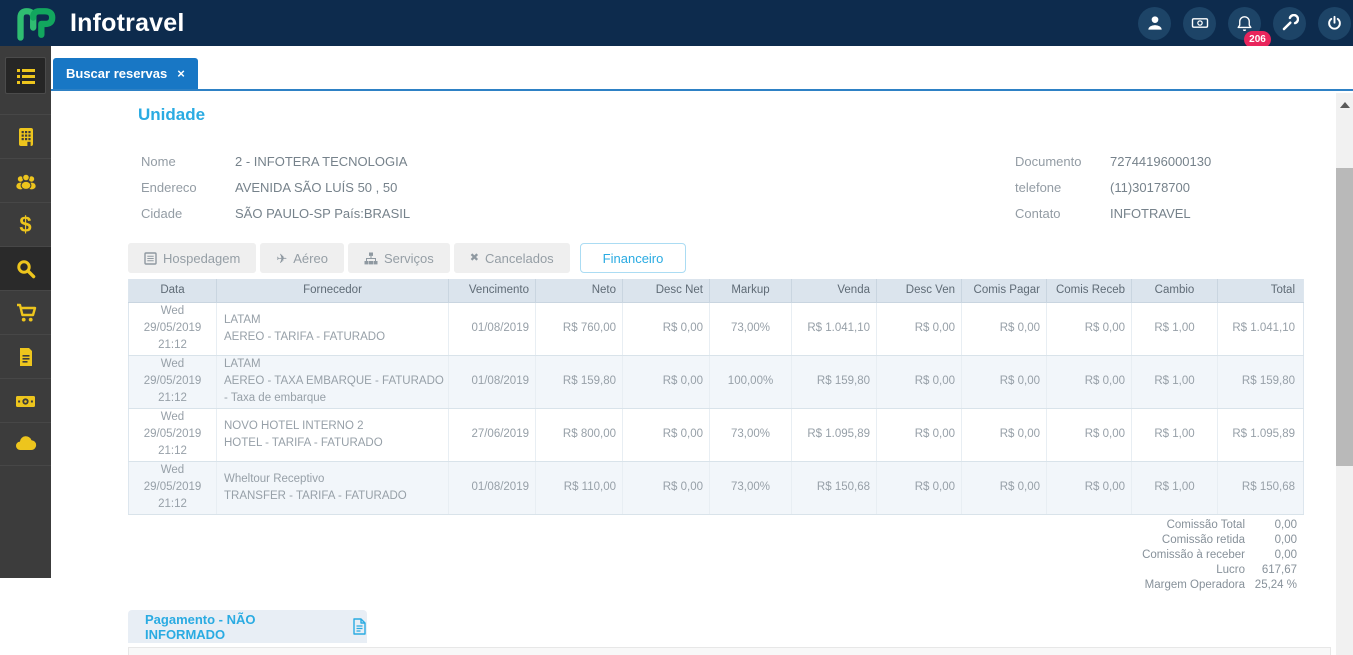  Describe the element at coordinates (302, 258) in the screenshot. I see `tab-aereo: ✈ Aéreo` at that location.